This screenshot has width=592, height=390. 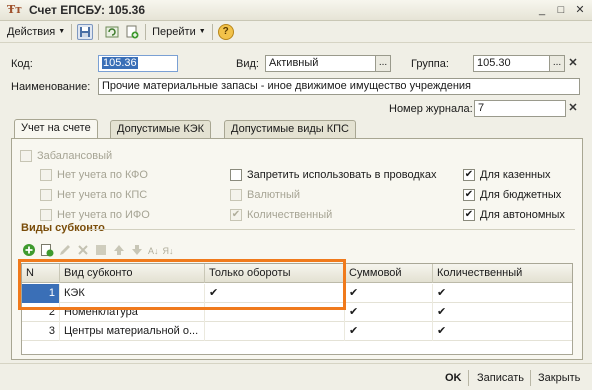 I want to click on close-window-button: ✕, so click(x=580, y=10).